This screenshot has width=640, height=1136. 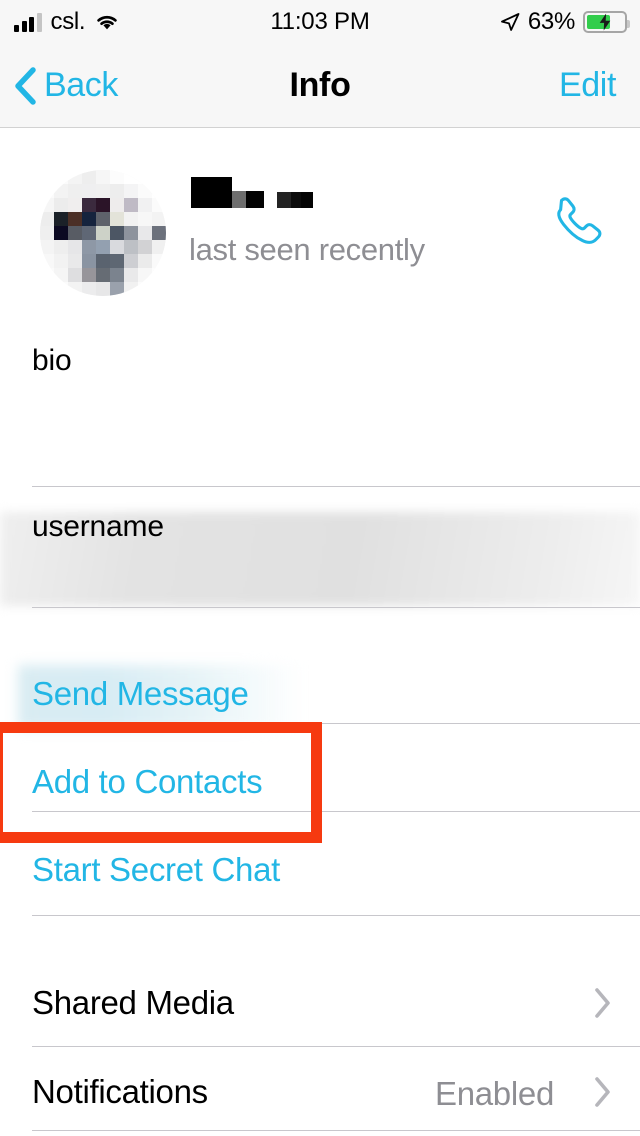 I want to click on bio-label: bio, so click(x=52, y=360).